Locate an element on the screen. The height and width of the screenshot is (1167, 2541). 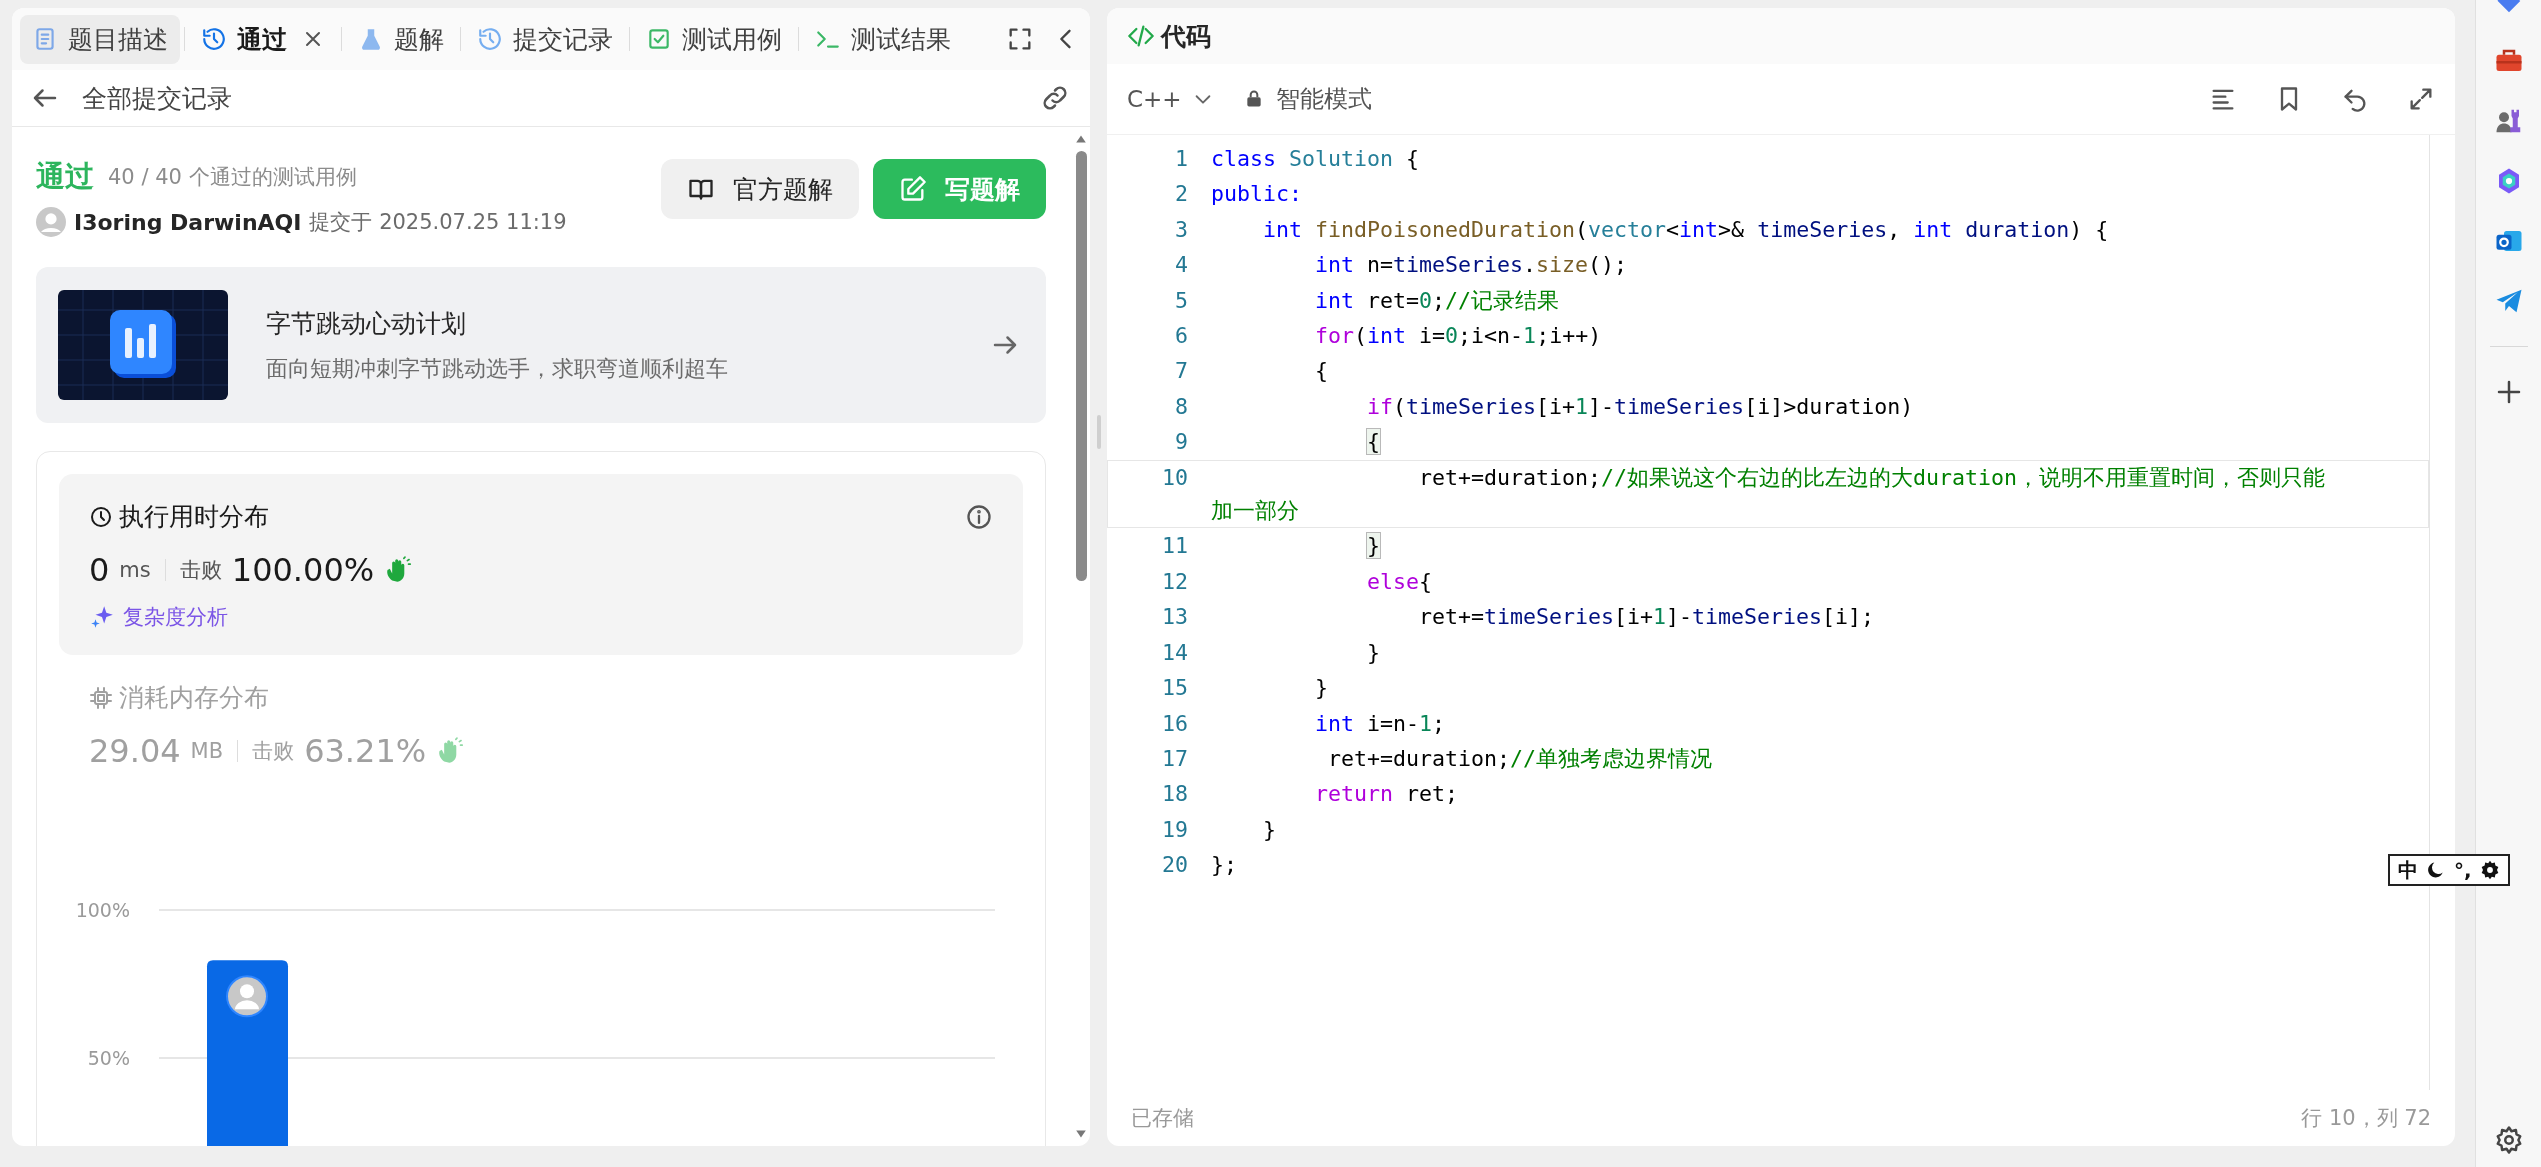
line-number: 5 is located at coordinates (1181, 300).